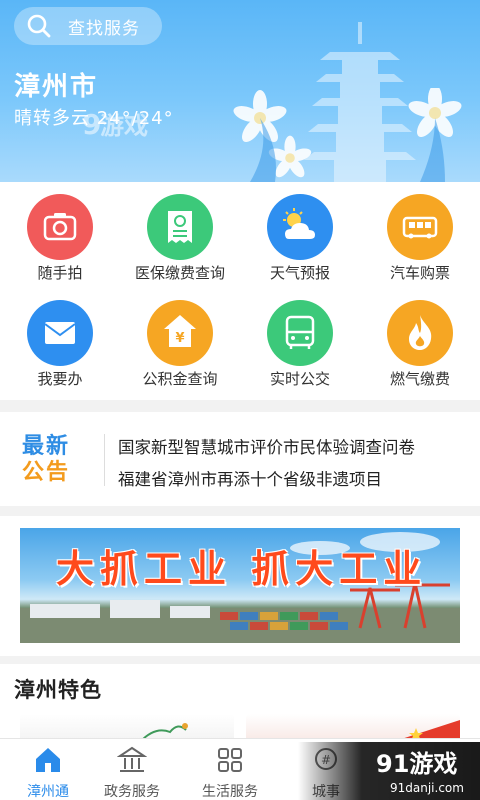 The height and width of the screenshot is (800, 480). I want to click on fund-icon: ¥, so click(180, 331).